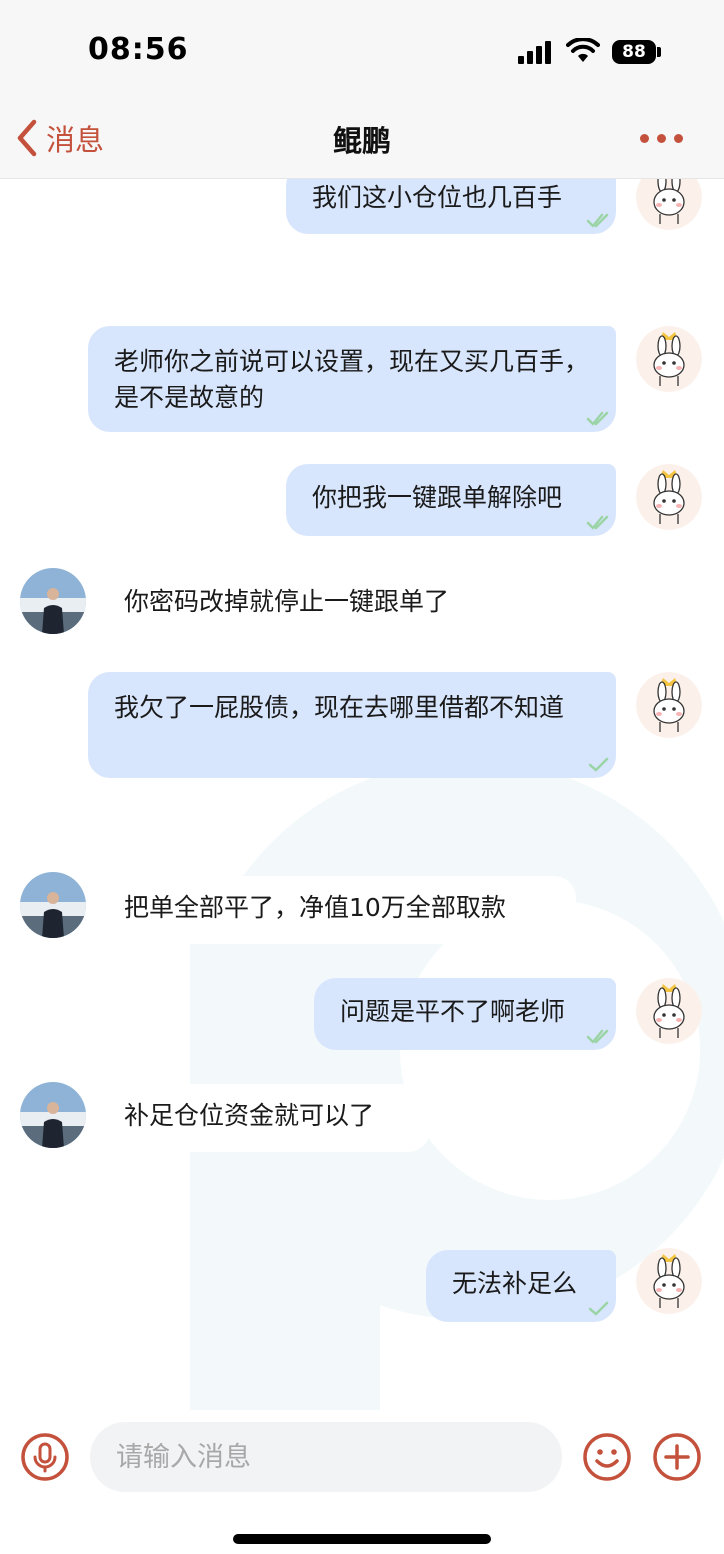 Image resolution: width=724 pixels, height=1554 pixels. I want to click on outgoing-message: 问题是平不了啊老师, so click(465, 1014).